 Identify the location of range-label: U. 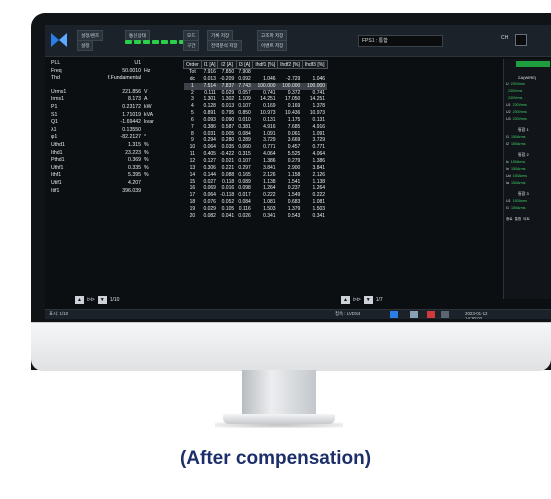
(507, 84).